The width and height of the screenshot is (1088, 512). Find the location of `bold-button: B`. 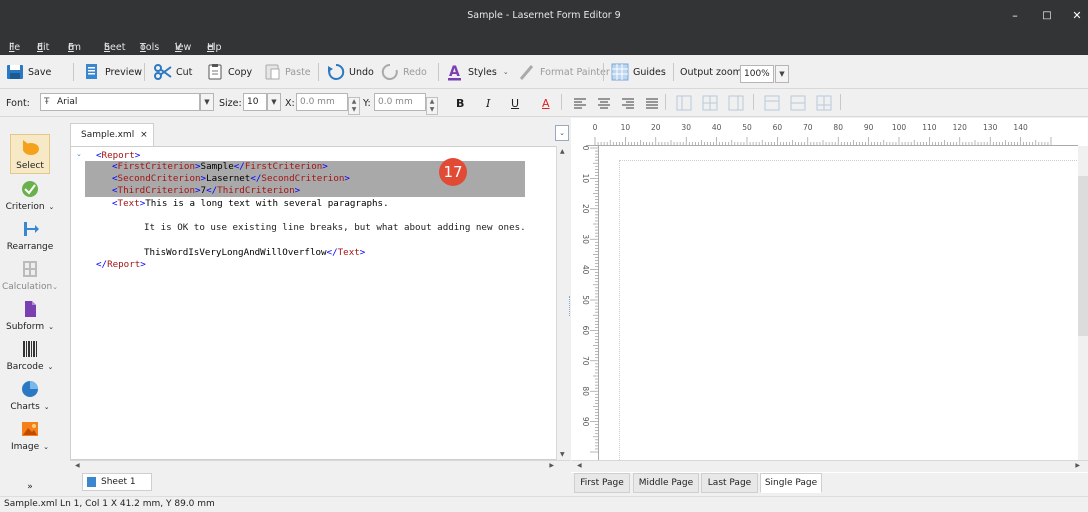

bold-button: B is located at coordinates (460, 103).